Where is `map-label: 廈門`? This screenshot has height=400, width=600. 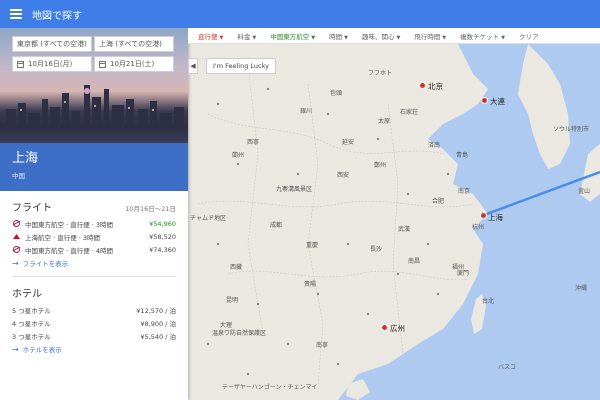
map-label: 廈門 is located at coordinates (463, 273).